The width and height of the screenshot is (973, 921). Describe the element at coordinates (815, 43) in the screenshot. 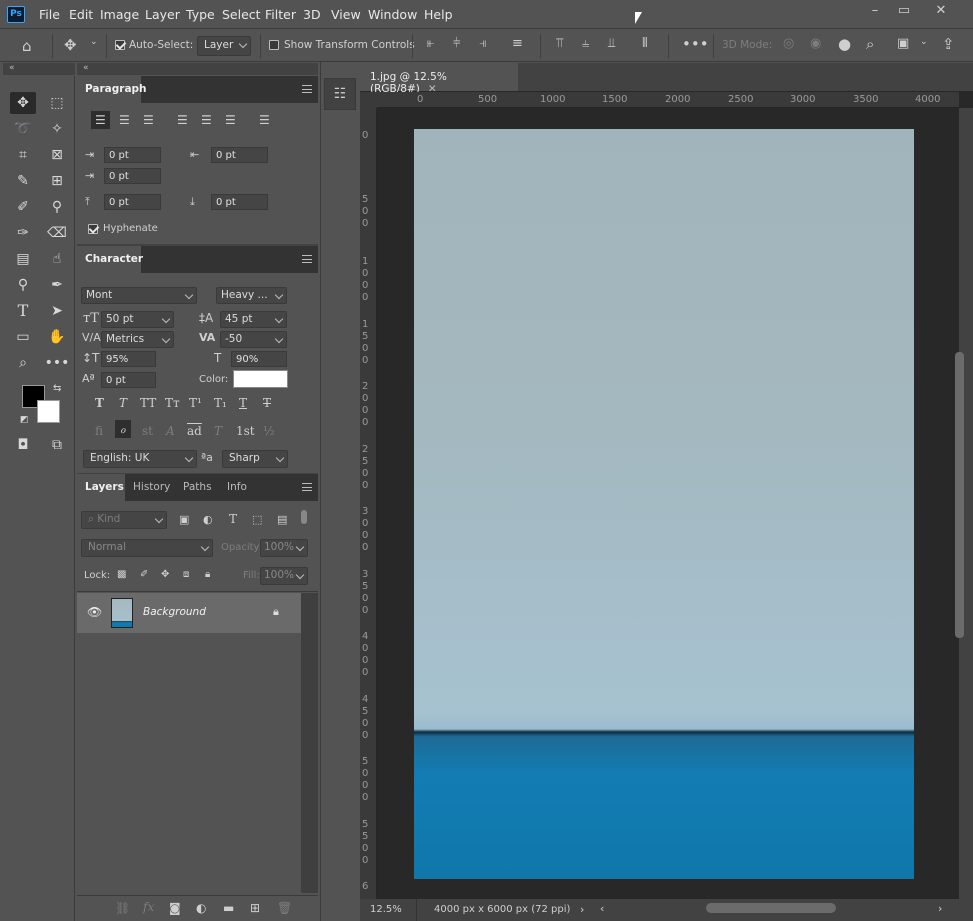

I see `3d-roll-icon: ◉` at that location.